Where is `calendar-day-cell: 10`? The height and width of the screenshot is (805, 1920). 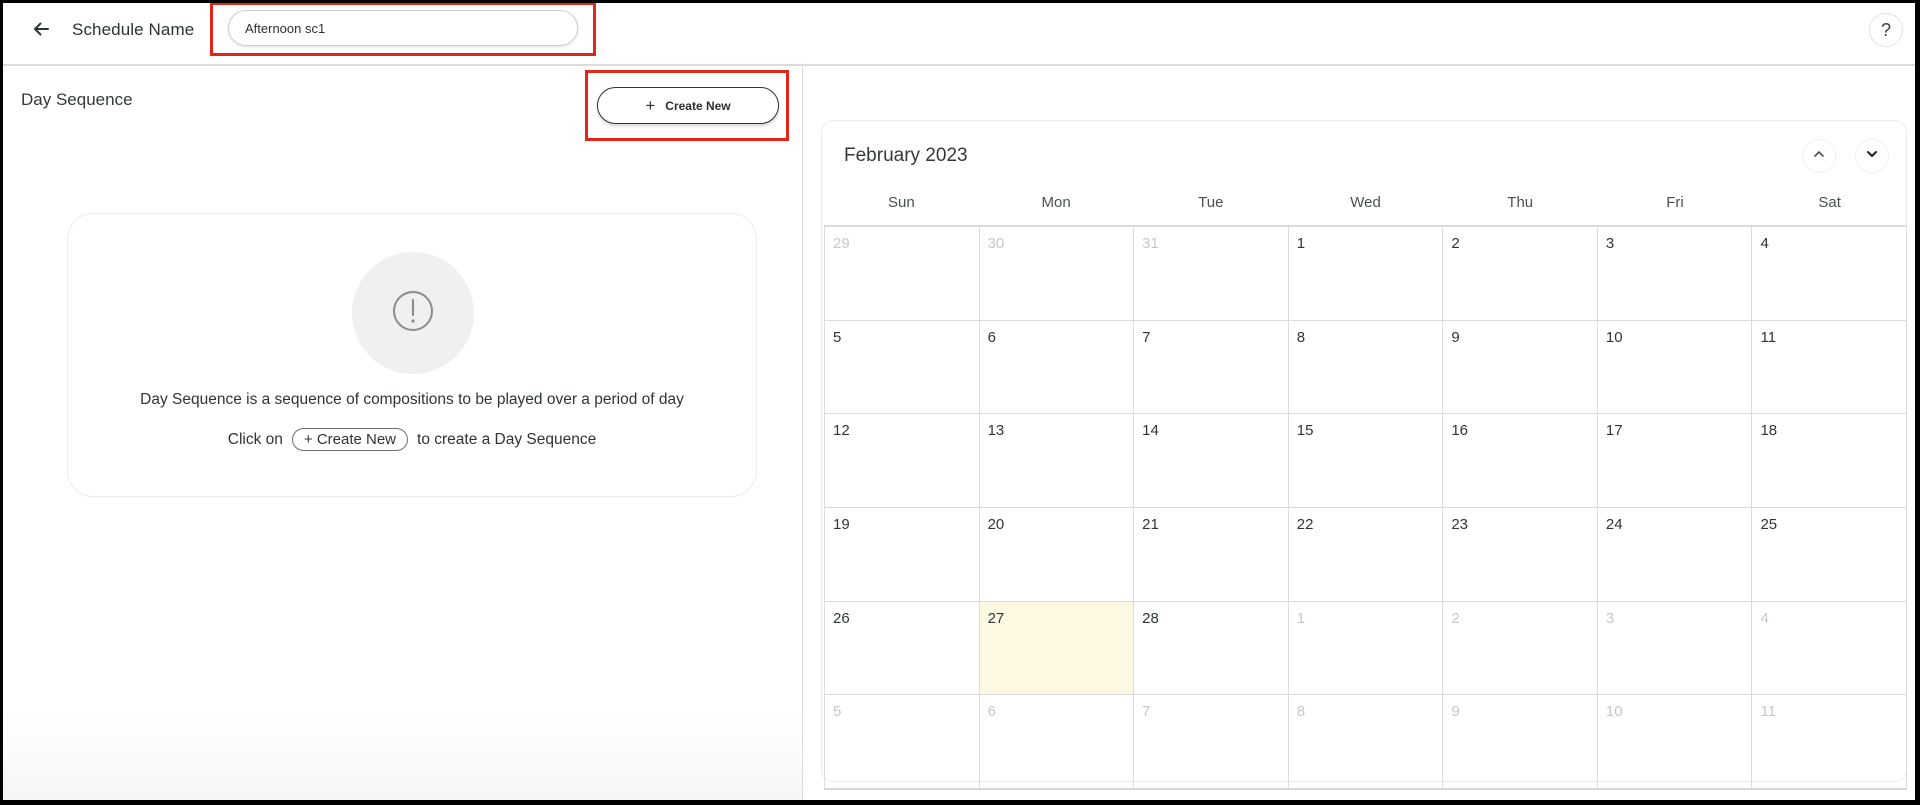 calendar-day-cell: 10 is located at coordinates (1674, 367).